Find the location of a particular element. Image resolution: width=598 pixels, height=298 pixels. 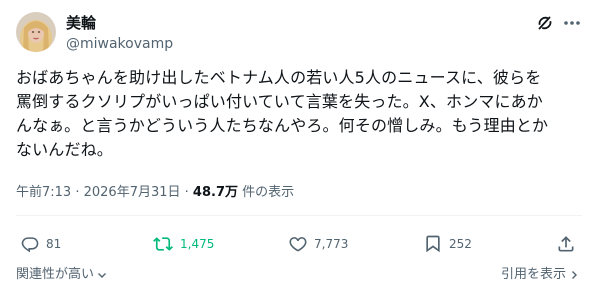

sort-label: 関連性が高い is located at coordinates (55, 274).